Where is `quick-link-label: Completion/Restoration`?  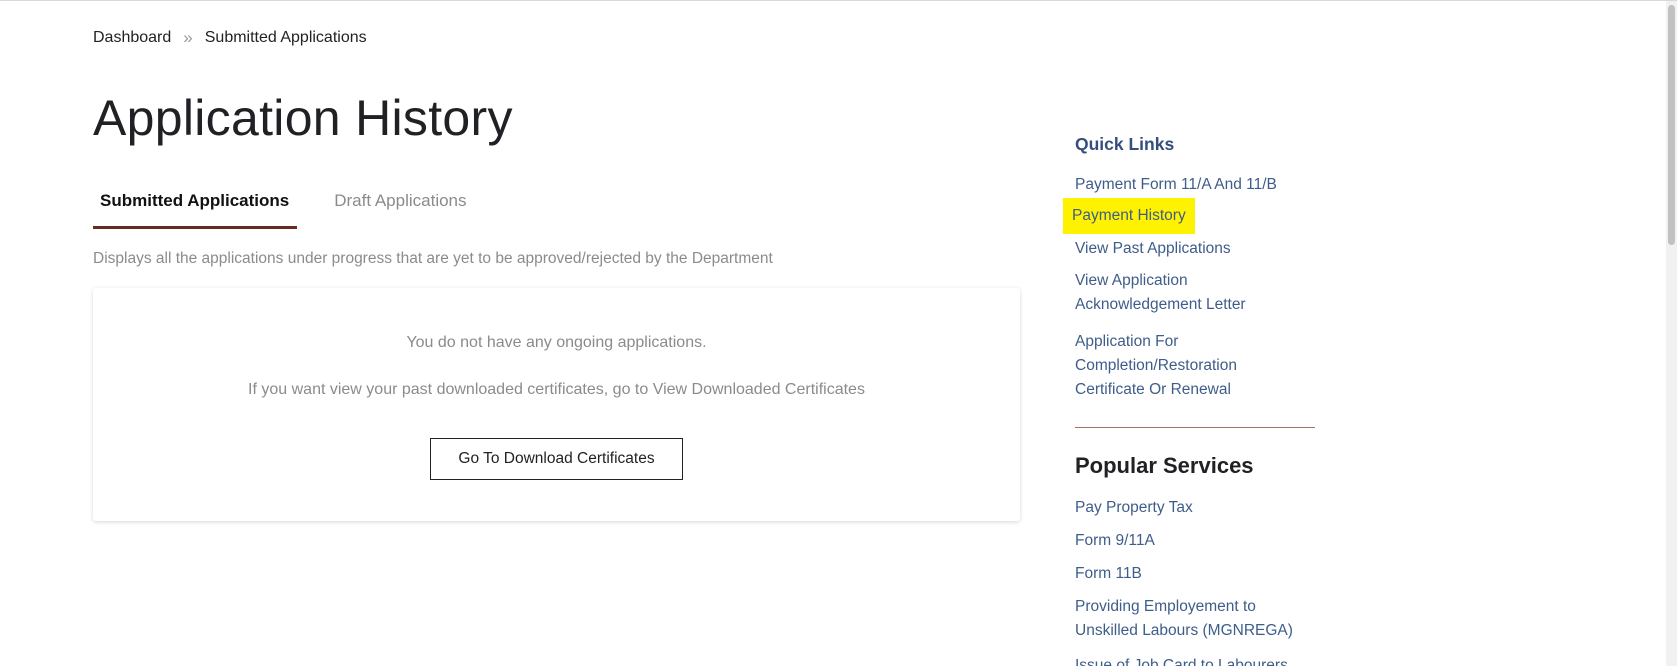 quick-link-label: Completion/Restoration is located at coordinates (1156, 365).